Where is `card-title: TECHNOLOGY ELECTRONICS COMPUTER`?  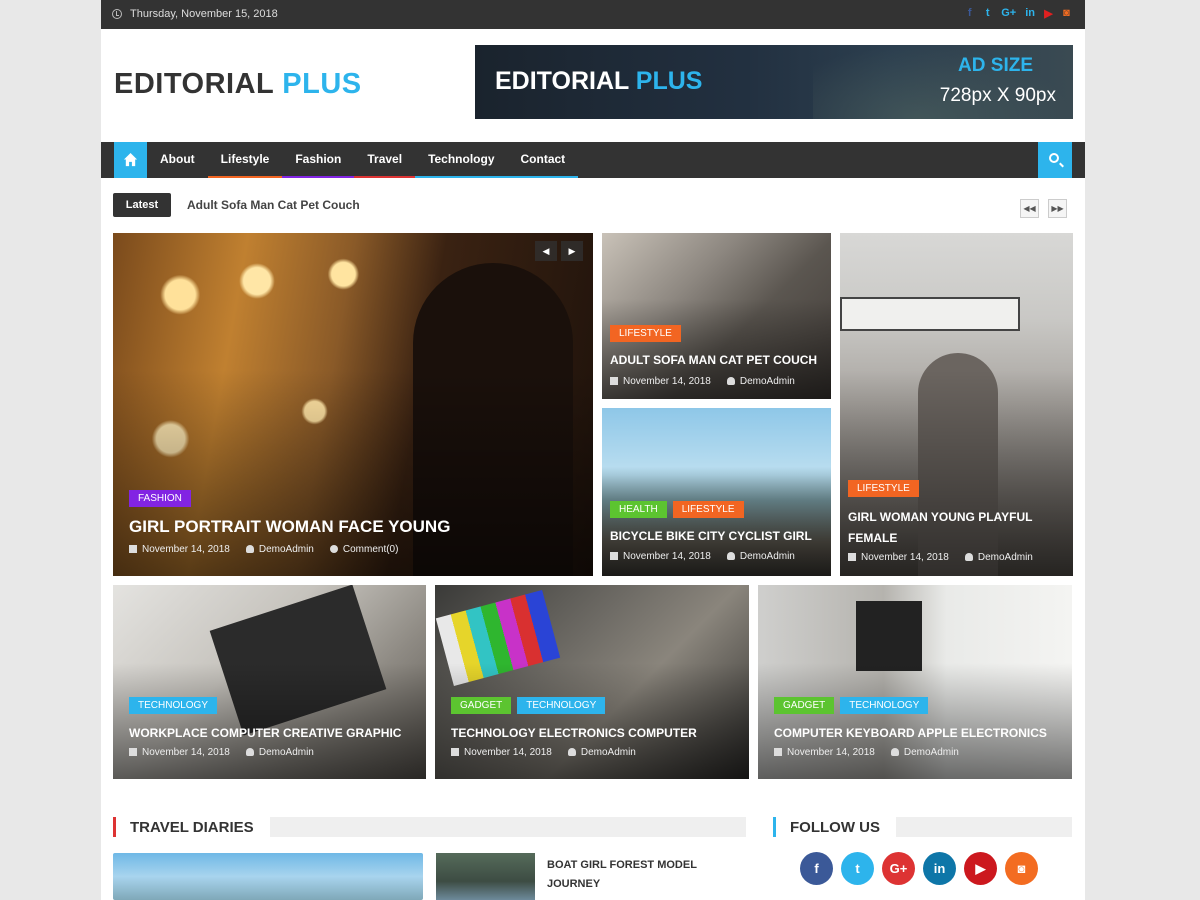
card-title: TECHNOLOGY ELECTRONICS COMPUTER is located at coordinates (574, 733).